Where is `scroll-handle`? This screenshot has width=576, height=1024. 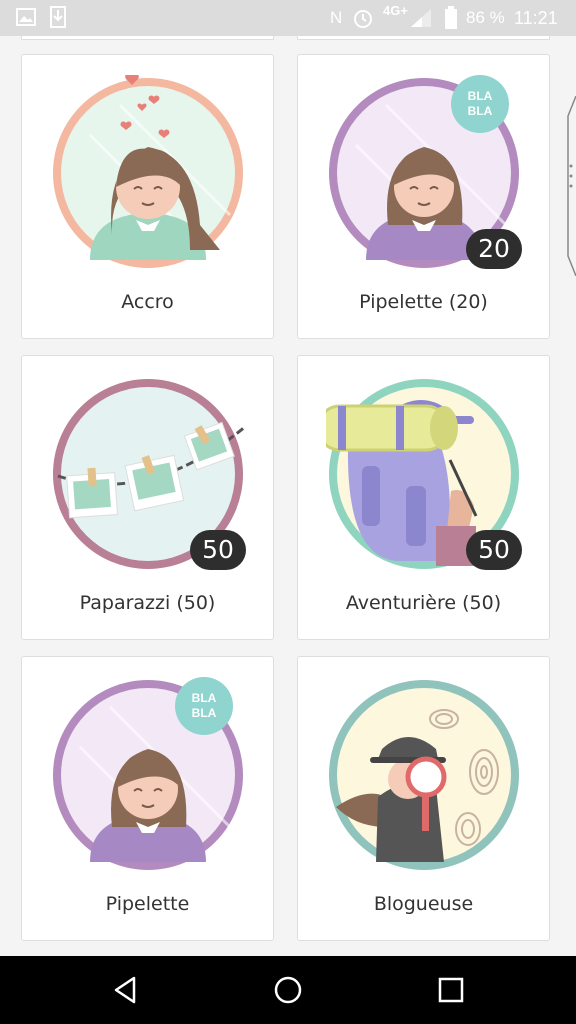 scroll-handle is located at coordinates (571, 186).